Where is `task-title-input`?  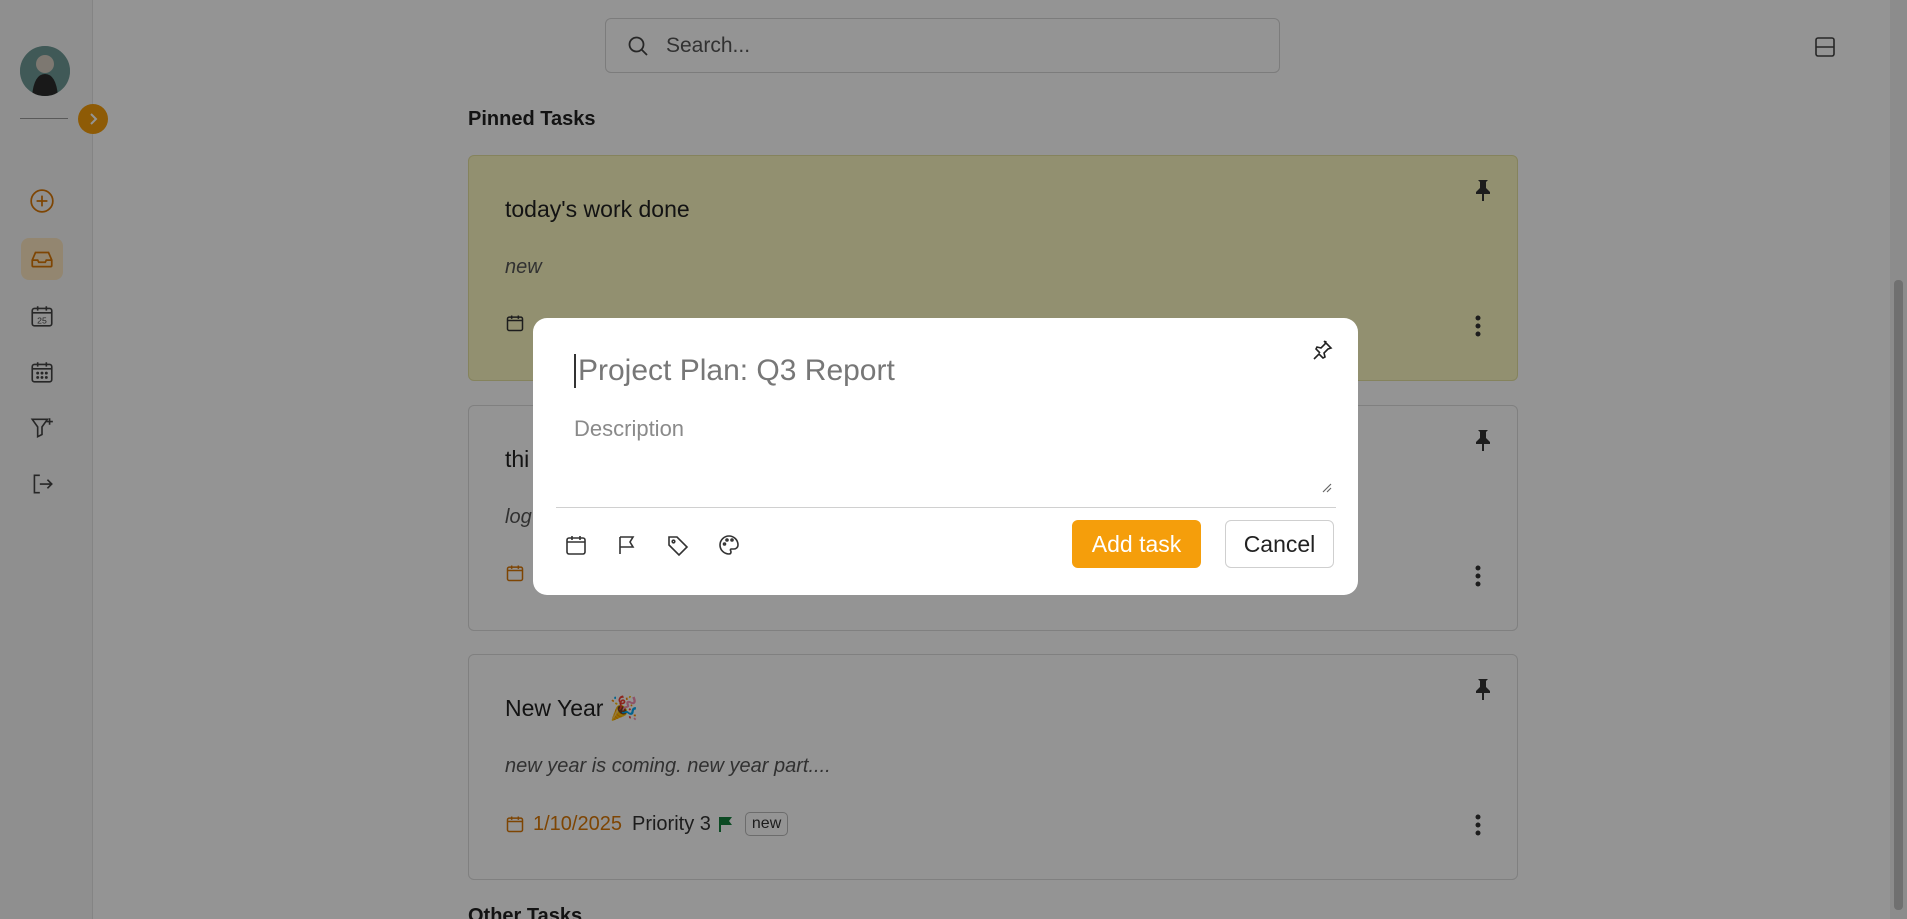
task-title-input is located at coordinates (924, 371).